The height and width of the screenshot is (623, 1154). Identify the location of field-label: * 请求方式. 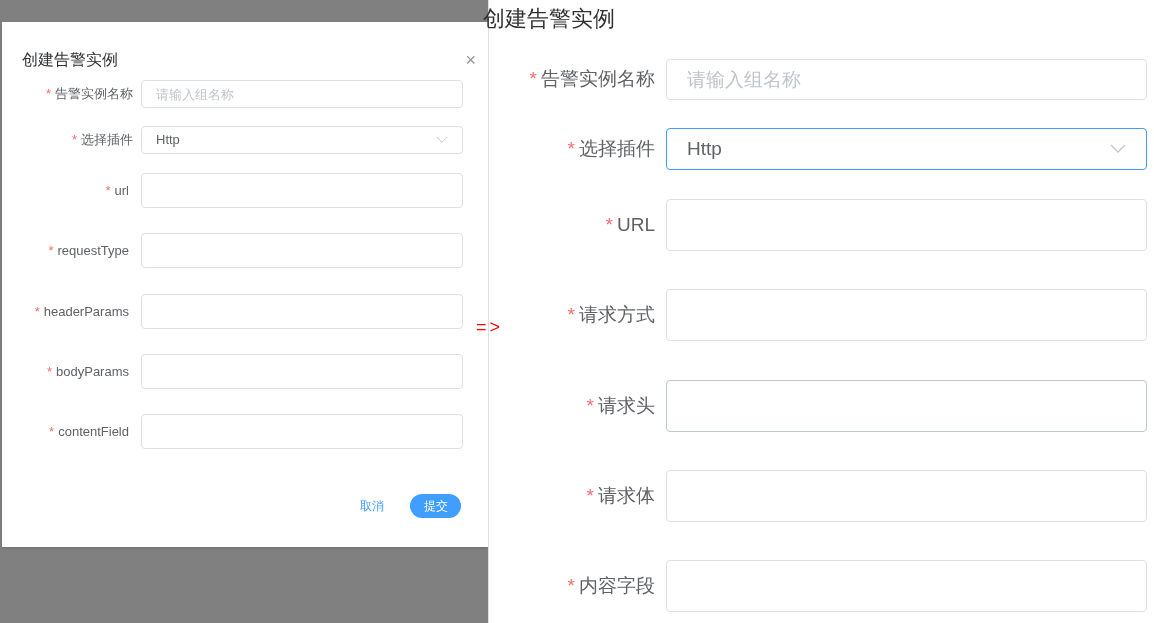
(611, 314).